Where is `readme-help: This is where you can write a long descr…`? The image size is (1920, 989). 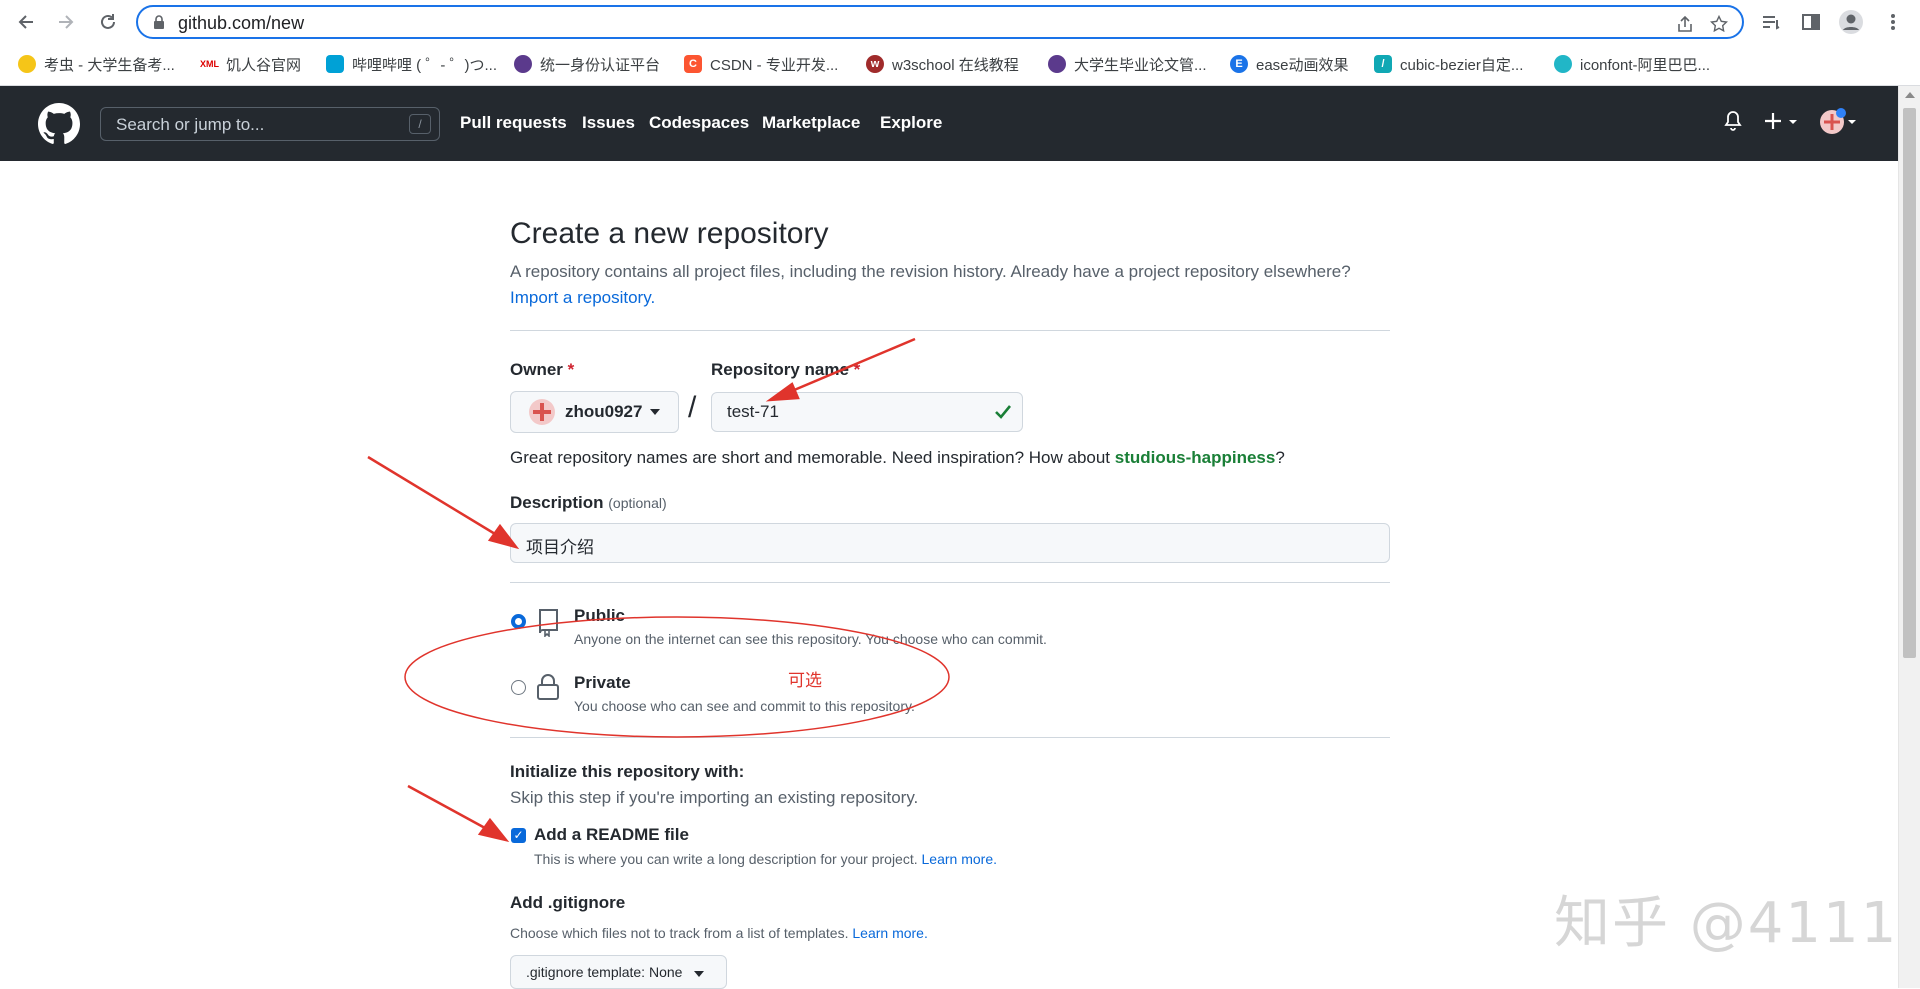 readme-help: This is where you can write a long descr… is located at coordinates (765, 859).